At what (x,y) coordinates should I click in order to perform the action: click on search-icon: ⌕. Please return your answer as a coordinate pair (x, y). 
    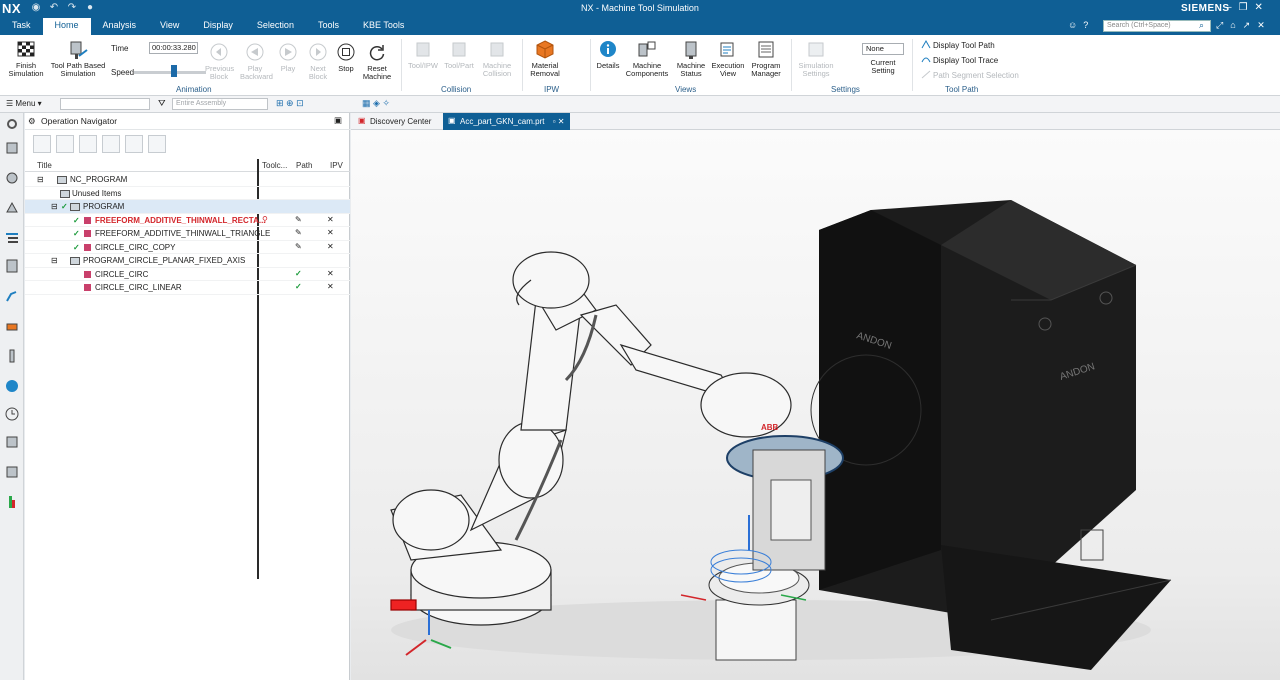
    Looking at the image, I should click on (1201, 25).